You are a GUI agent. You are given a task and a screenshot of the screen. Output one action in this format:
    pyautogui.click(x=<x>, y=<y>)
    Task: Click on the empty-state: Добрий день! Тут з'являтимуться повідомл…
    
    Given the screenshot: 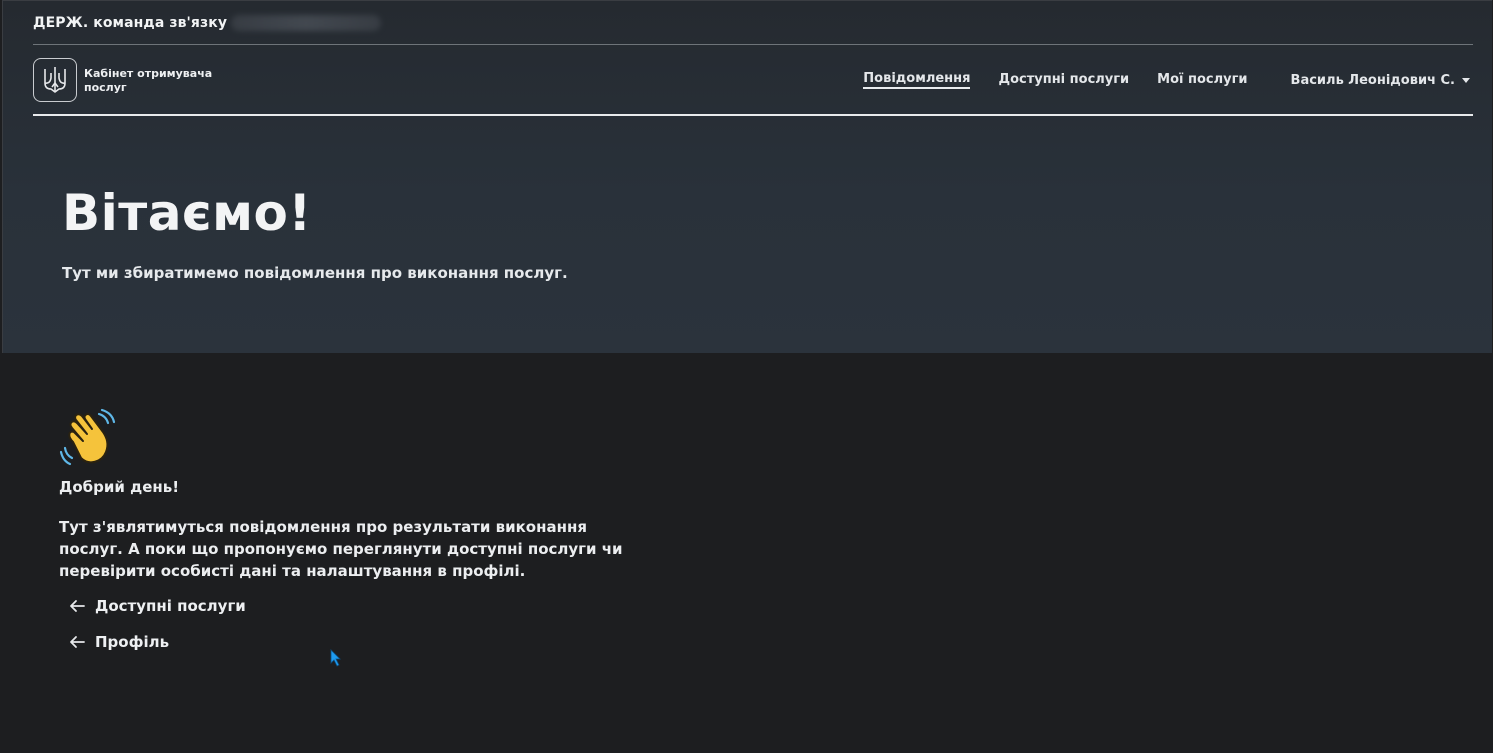 What is the action you would take?
    pyautogui.click(x=359, y=529)
    